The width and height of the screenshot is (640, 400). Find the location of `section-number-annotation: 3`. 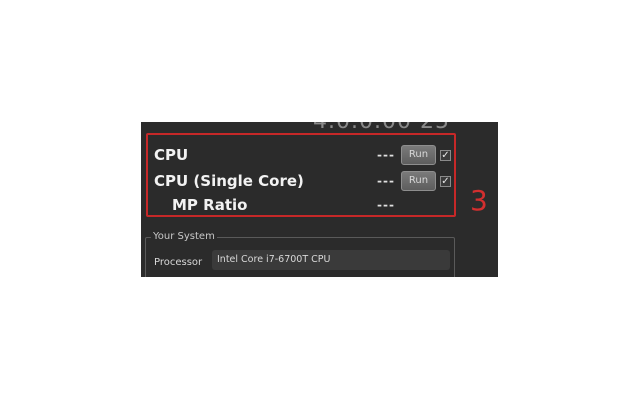

section-number-annotation: 3 is located at coordinates (479, 200).